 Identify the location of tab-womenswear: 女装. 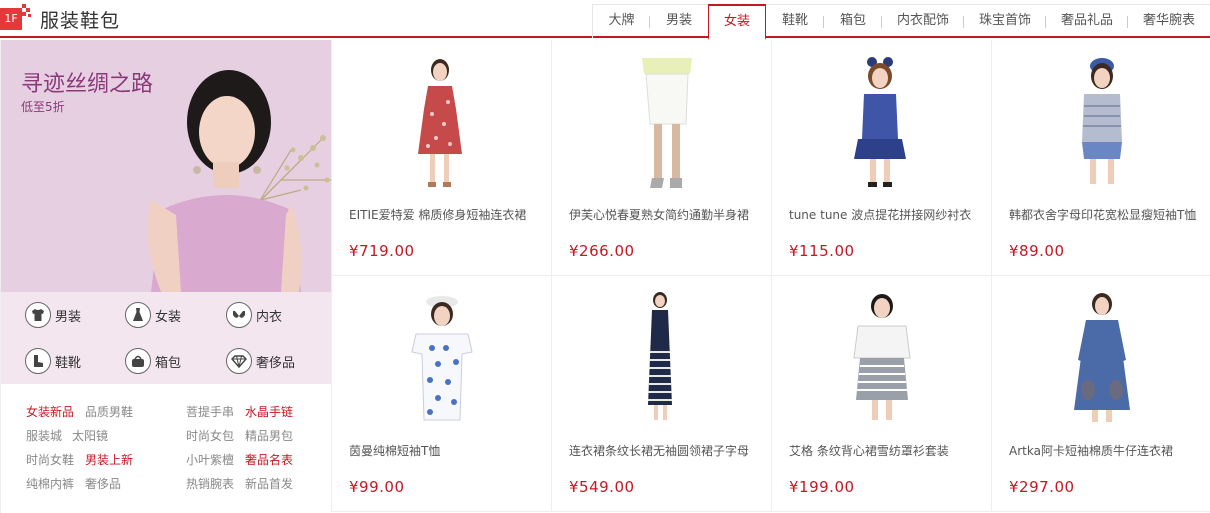
(737, 22).